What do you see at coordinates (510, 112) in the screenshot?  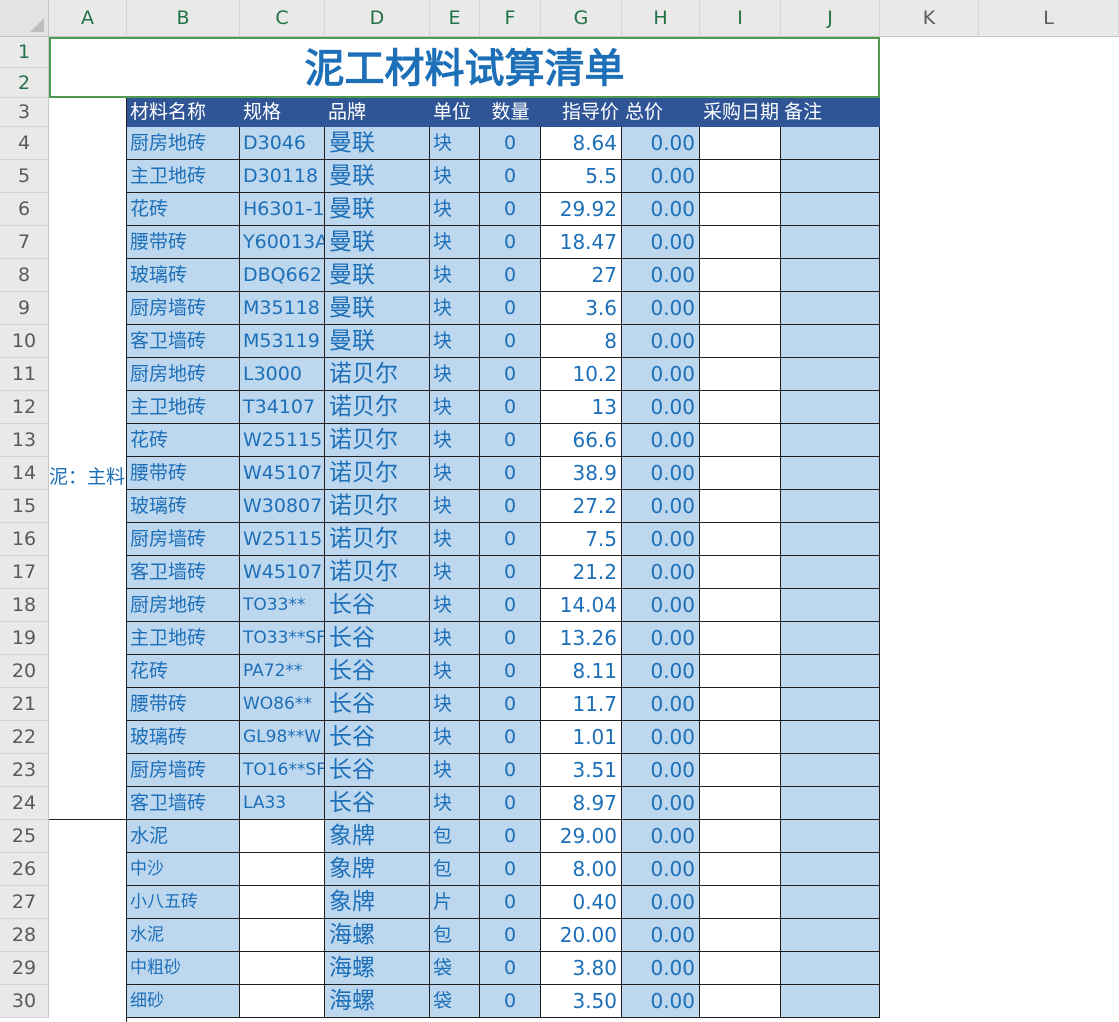 I see `header-cell: 数量` at bounding box center [510, 112].